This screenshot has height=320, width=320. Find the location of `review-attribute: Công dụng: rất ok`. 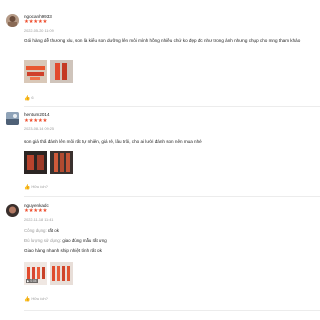

review-attribute: Công dụng: rất ok is located at coordinates (41, 230).